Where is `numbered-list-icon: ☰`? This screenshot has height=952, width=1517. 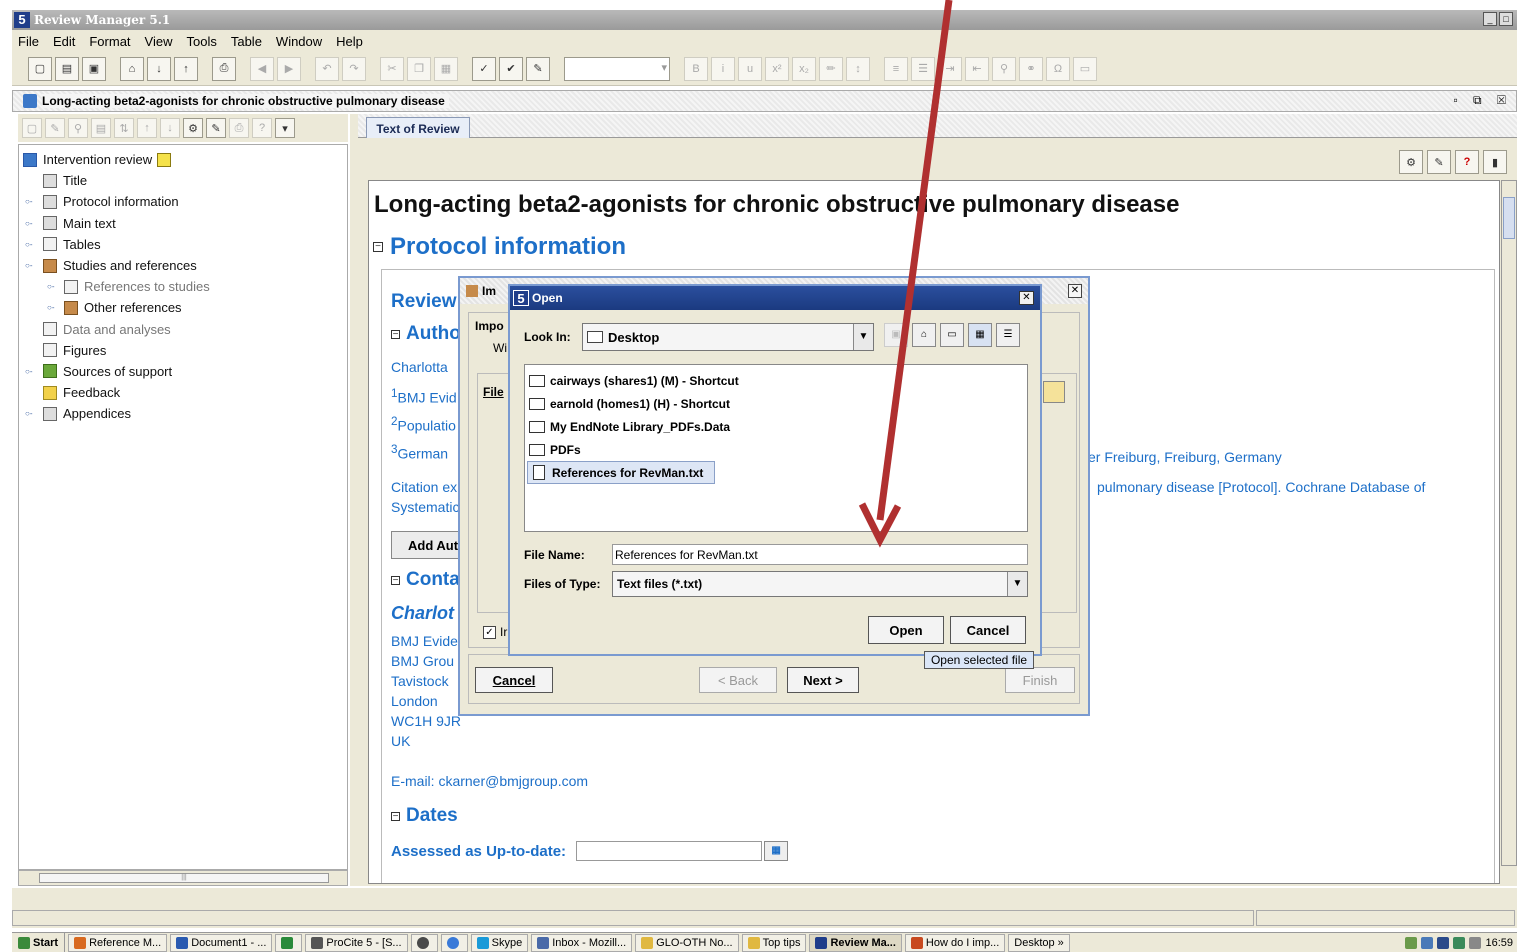 numbered-list-icon: ☰ is located at coordinates (923, 68).